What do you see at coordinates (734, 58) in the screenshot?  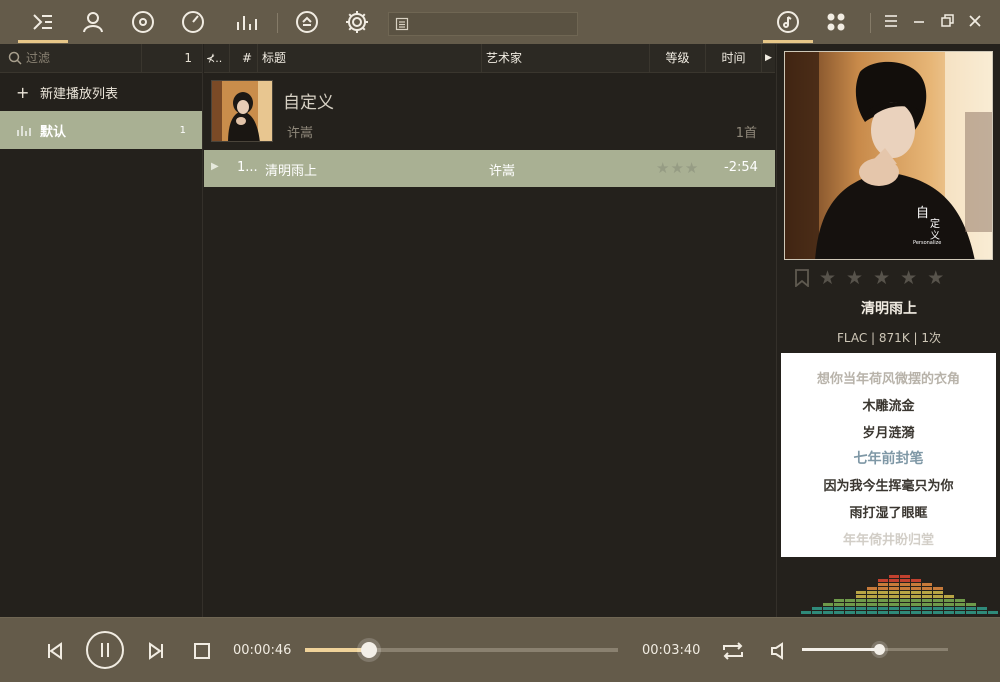 I see `column-time: 时间` at bounding box center [734, 58].